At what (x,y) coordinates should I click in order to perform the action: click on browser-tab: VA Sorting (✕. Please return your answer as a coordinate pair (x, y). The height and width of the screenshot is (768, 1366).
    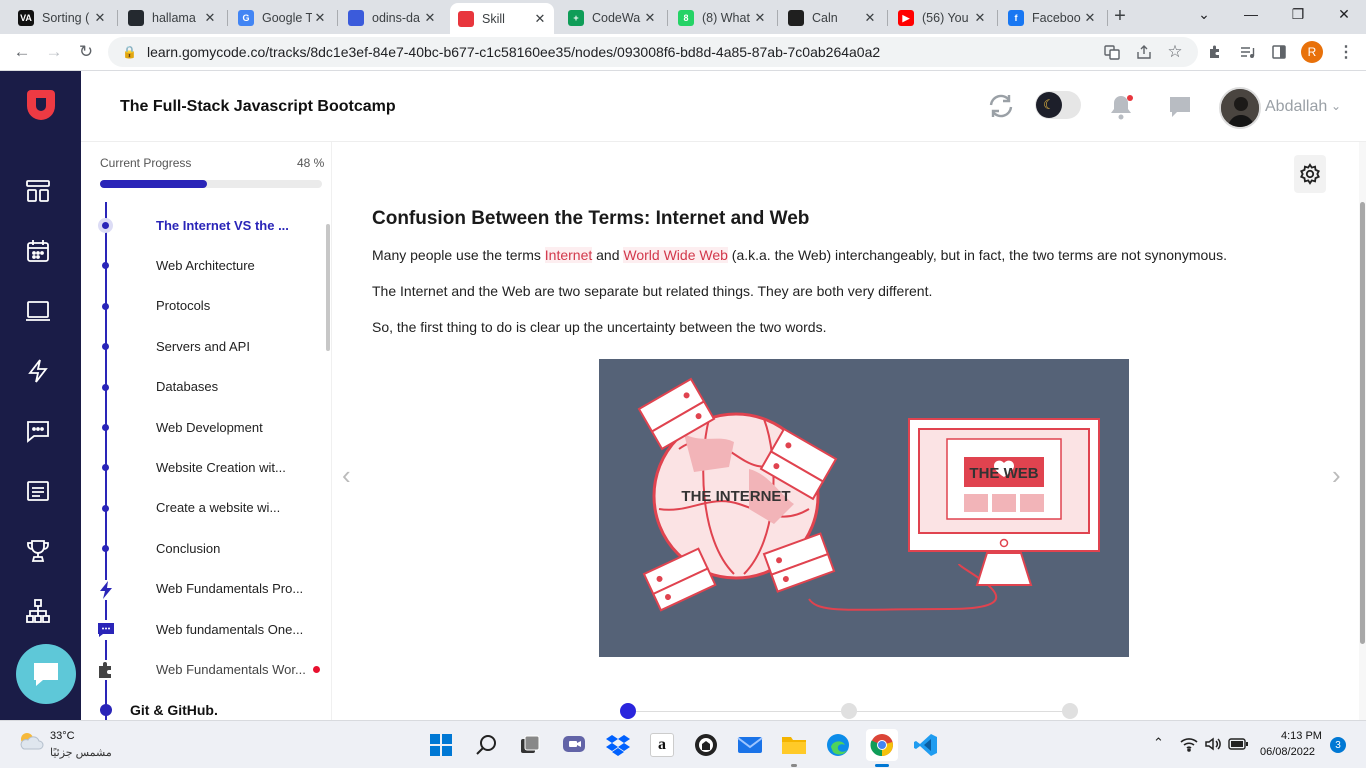
    Looking at the image, I should click on (62, 18).